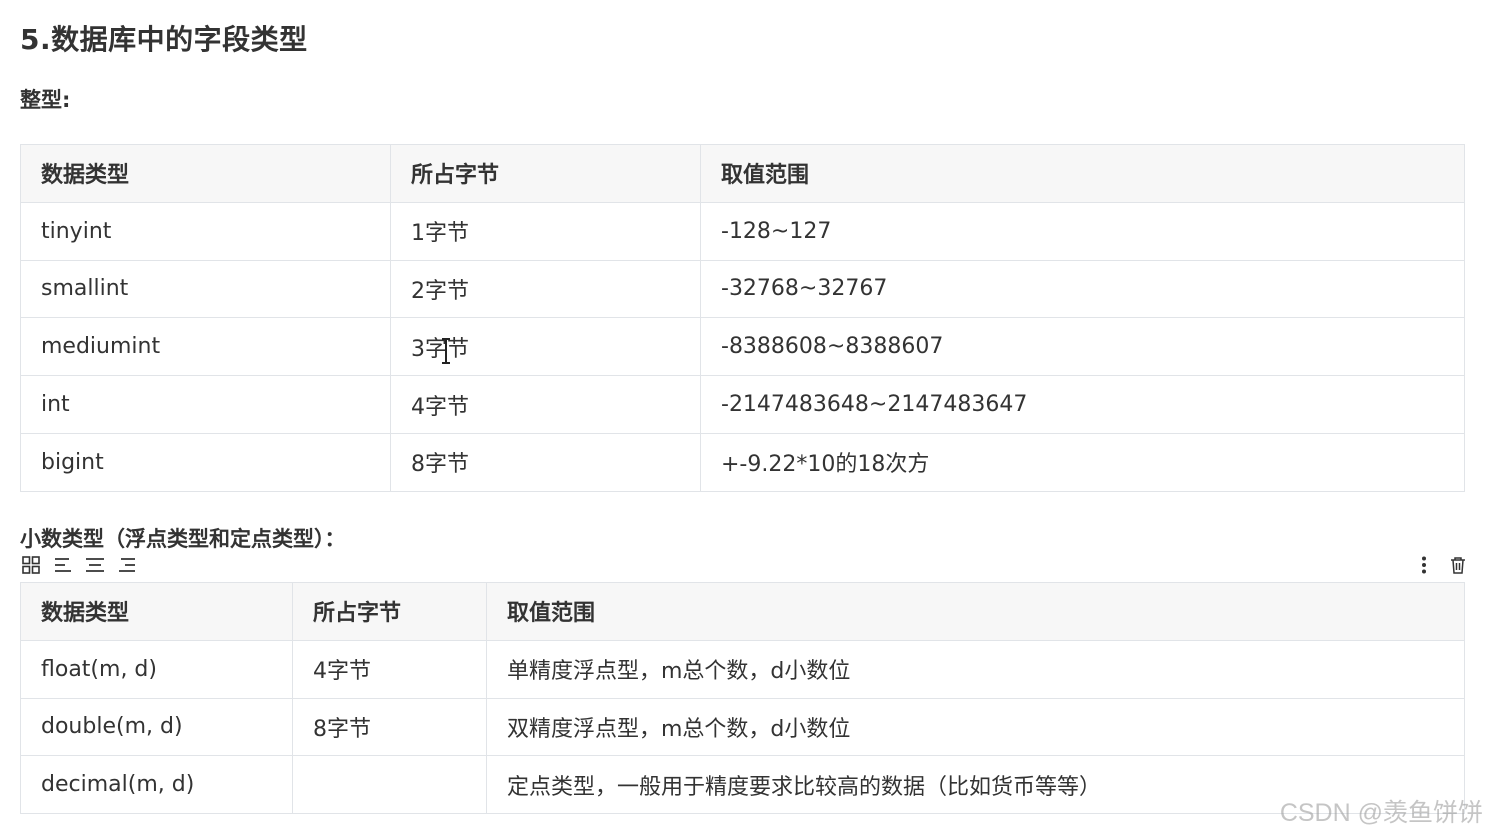 The width and height of the screenshot is (1489, 837). Describe the element at coordinates (545, 289) in the screenshot. I see `table-cell: 2字节` at that location.